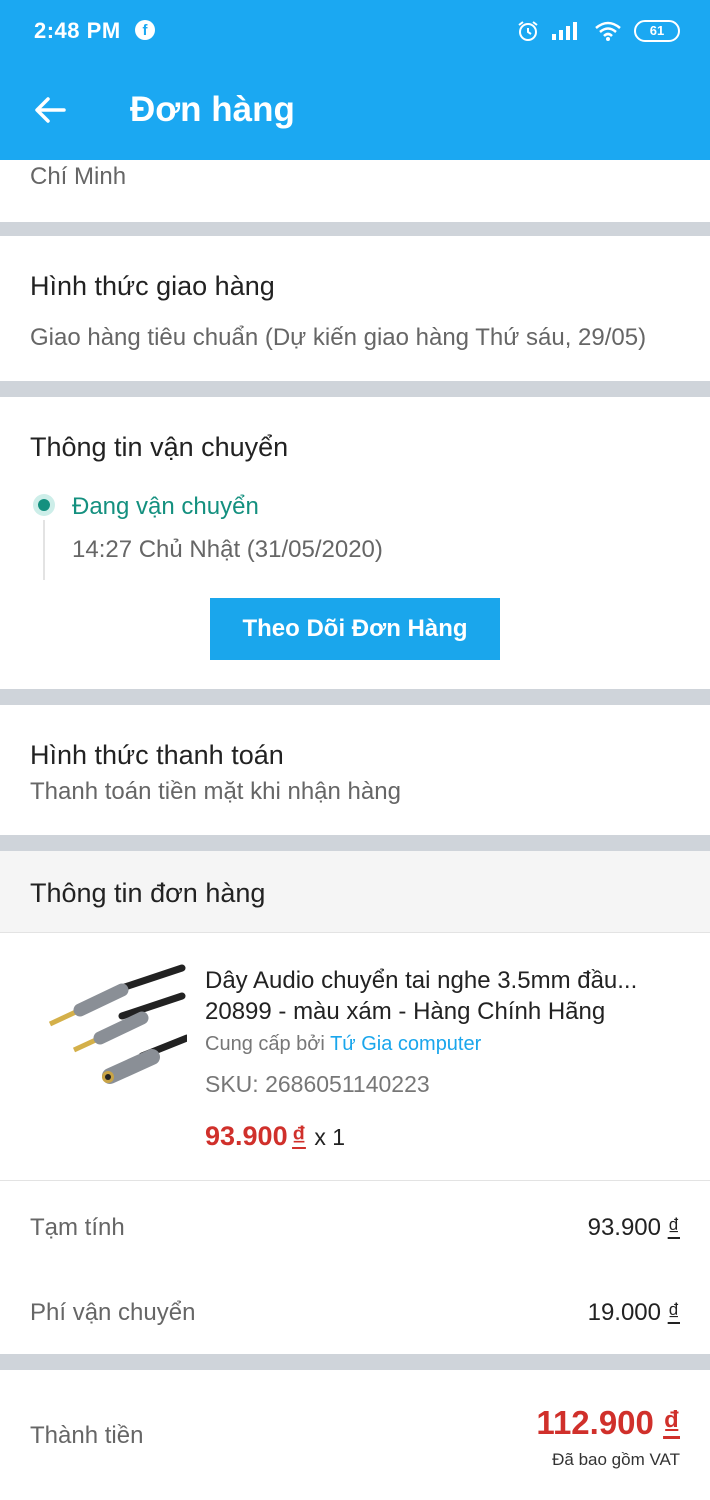  Describe the element at coordinates (608, 31) in the screenshot. I see `wifi-icon` at that location.